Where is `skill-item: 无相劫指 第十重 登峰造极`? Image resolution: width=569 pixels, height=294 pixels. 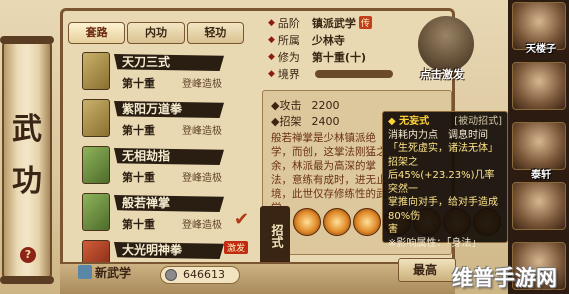 skill-item: 无相劫指 第十重 登峰造极 is located at coordinates (162, 166).